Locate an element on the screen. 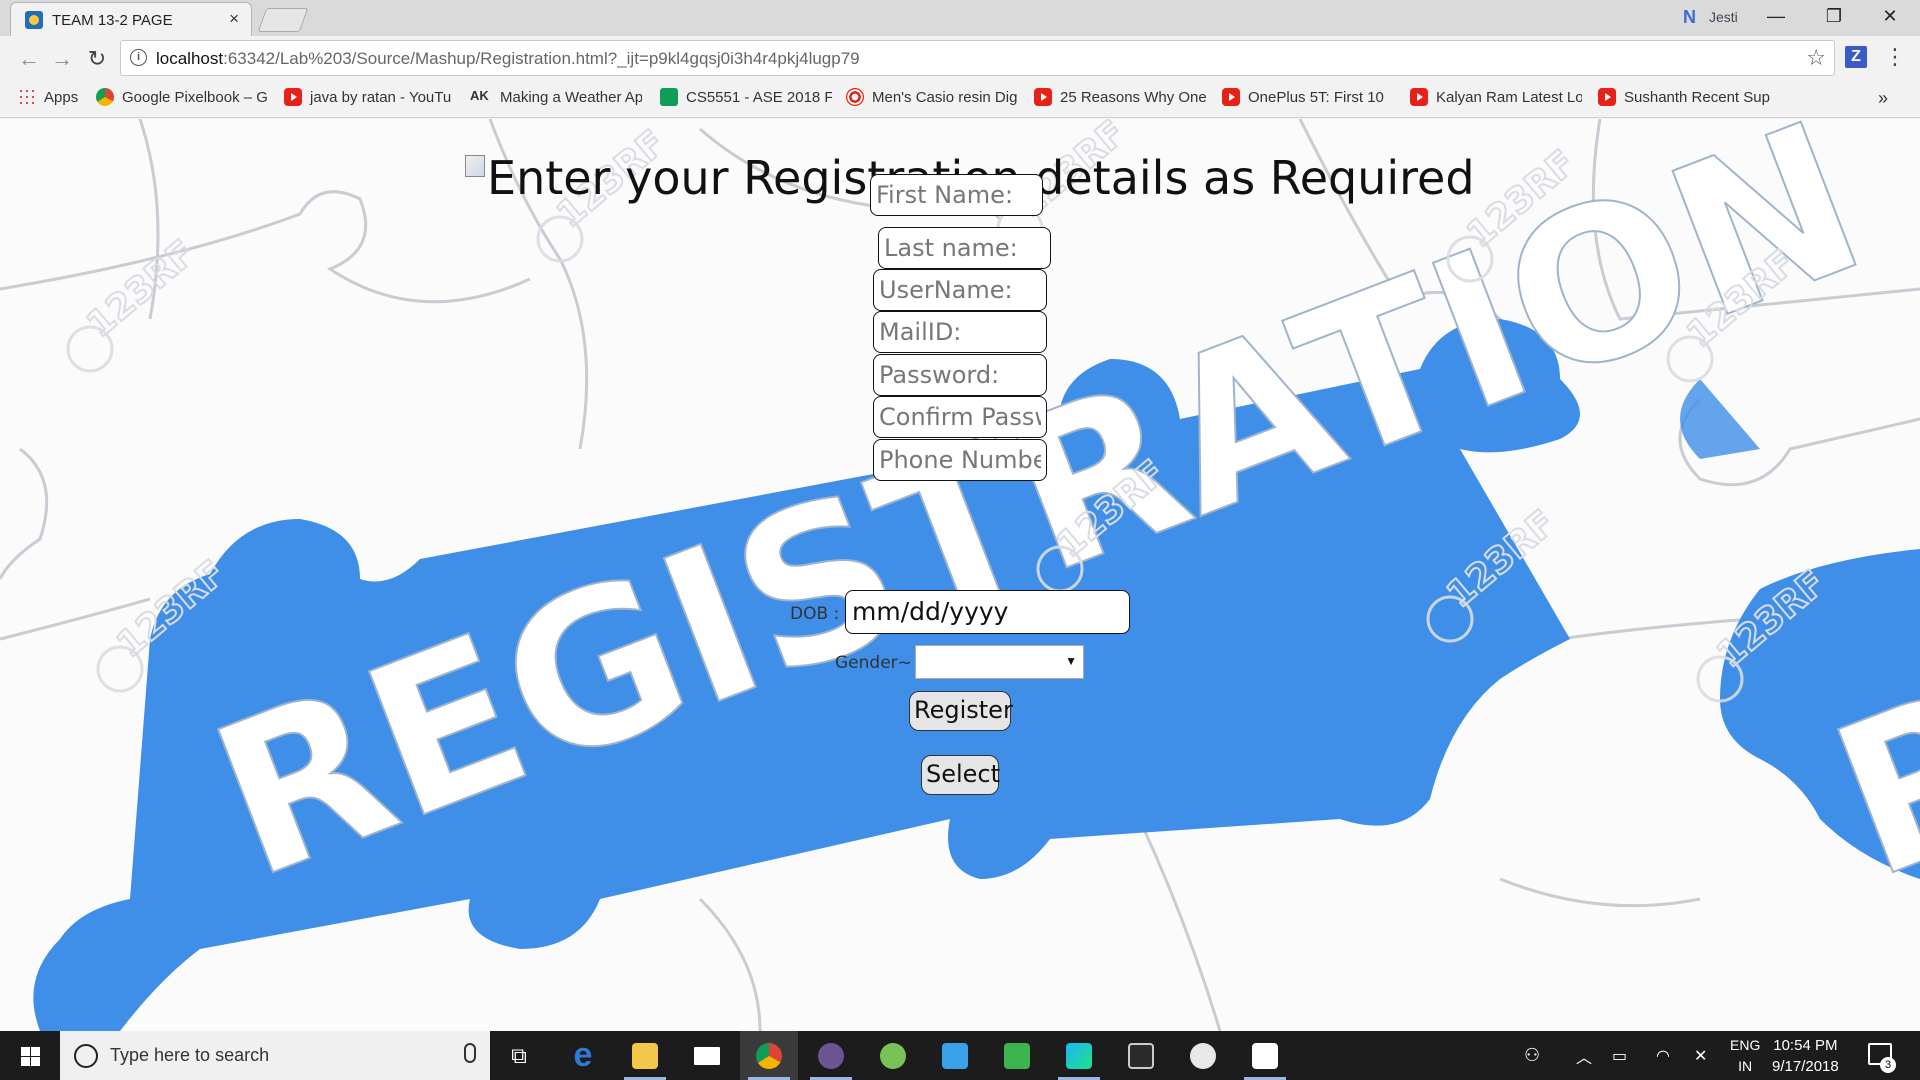 The width and height of the screenshot is (1920, 1080). photos-icon is located at coordinates (1265, 1055).